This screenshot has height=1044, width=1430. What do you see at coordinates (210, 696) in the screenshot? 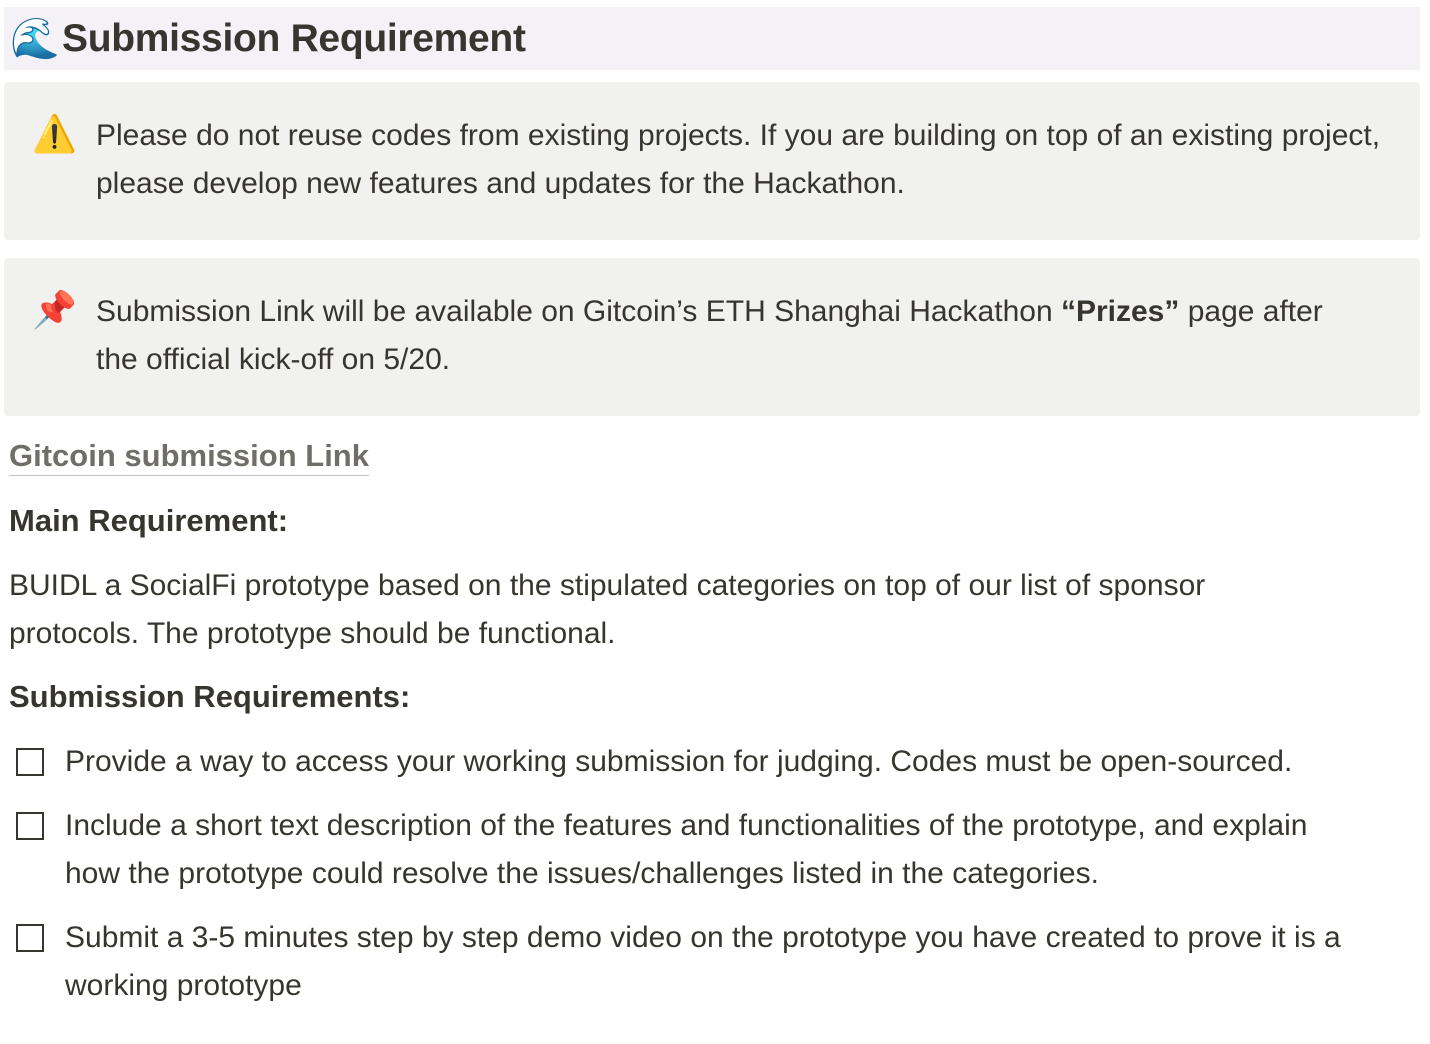
I see `submission-requirements-heading: Submission Requirements:` at bounding box center [210, 696].